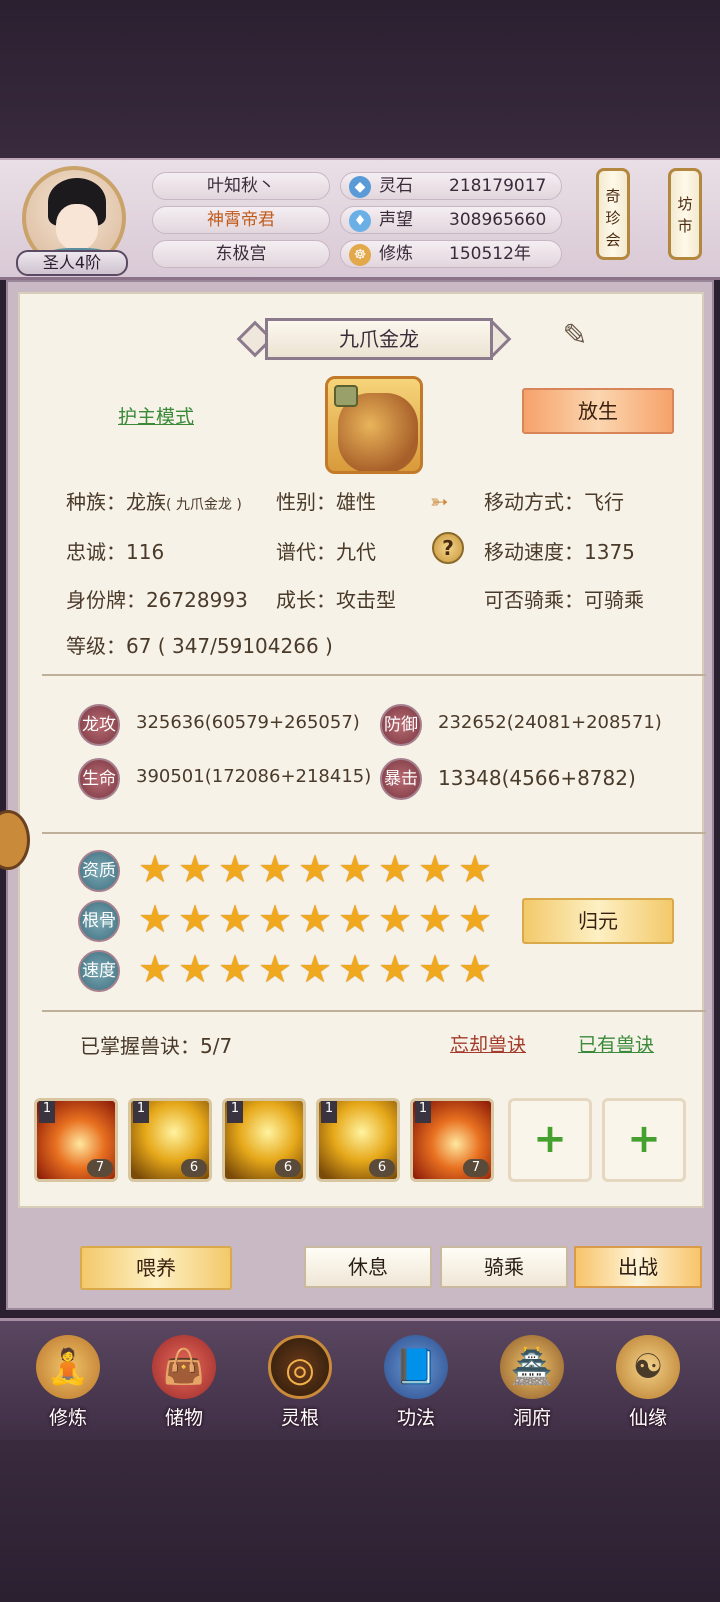 Image resolution: width=720 pixels, height=1602 pixels. I want to click on move-speed-text: 移动速度：1375, so click(559, 552).